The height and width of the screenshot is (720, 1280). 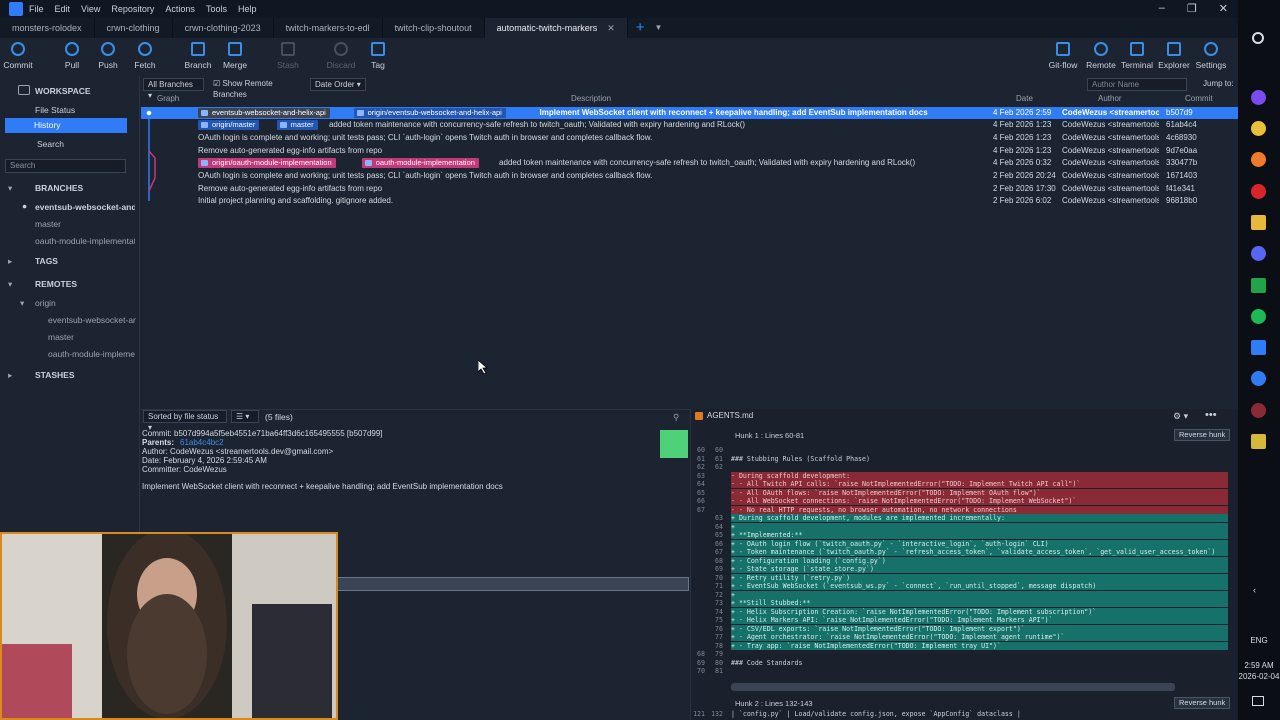 What do you see at coordinates (434, 28) in the screenshot?
I see `tab-twitch-clip-shoutout: twitch-clip-shoutout` at bounding box center [434, 28].